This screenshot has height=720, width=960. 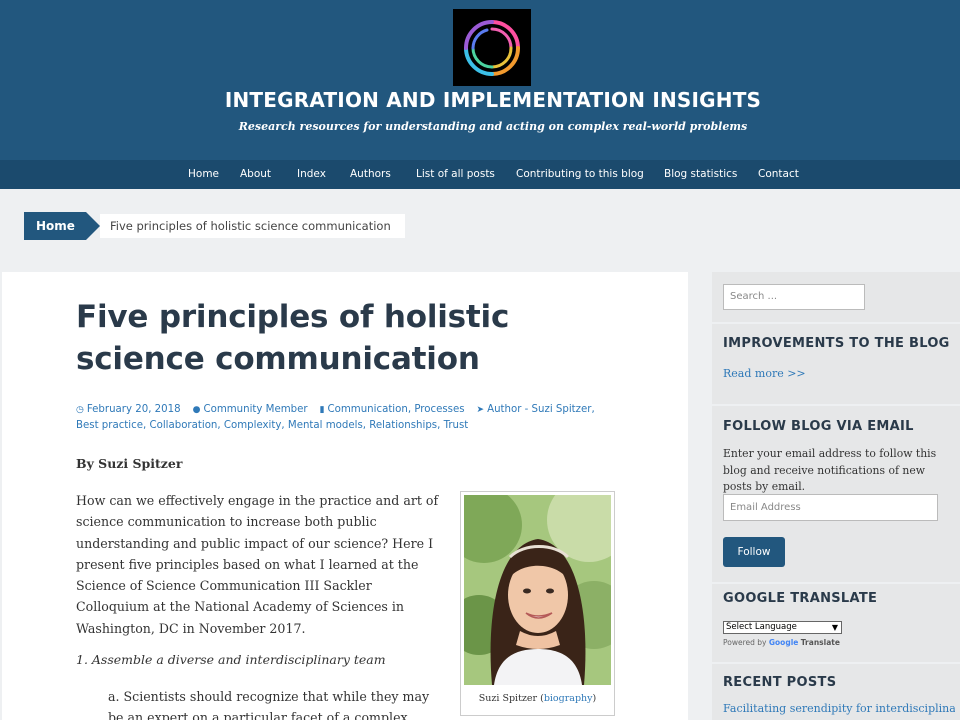 I want to click on nav-item-list-of-posts: List of all posts, so click(x=455, y=174).